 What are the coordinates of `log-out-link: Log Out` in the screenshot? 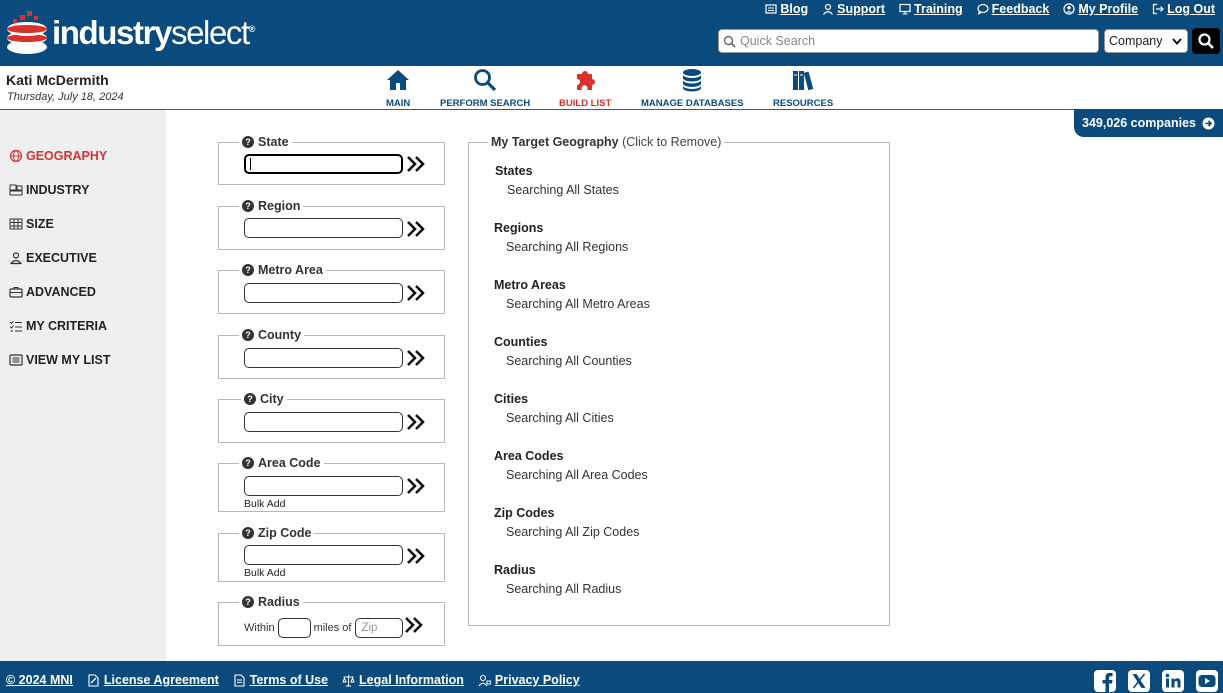 It's located at (1183, 9).